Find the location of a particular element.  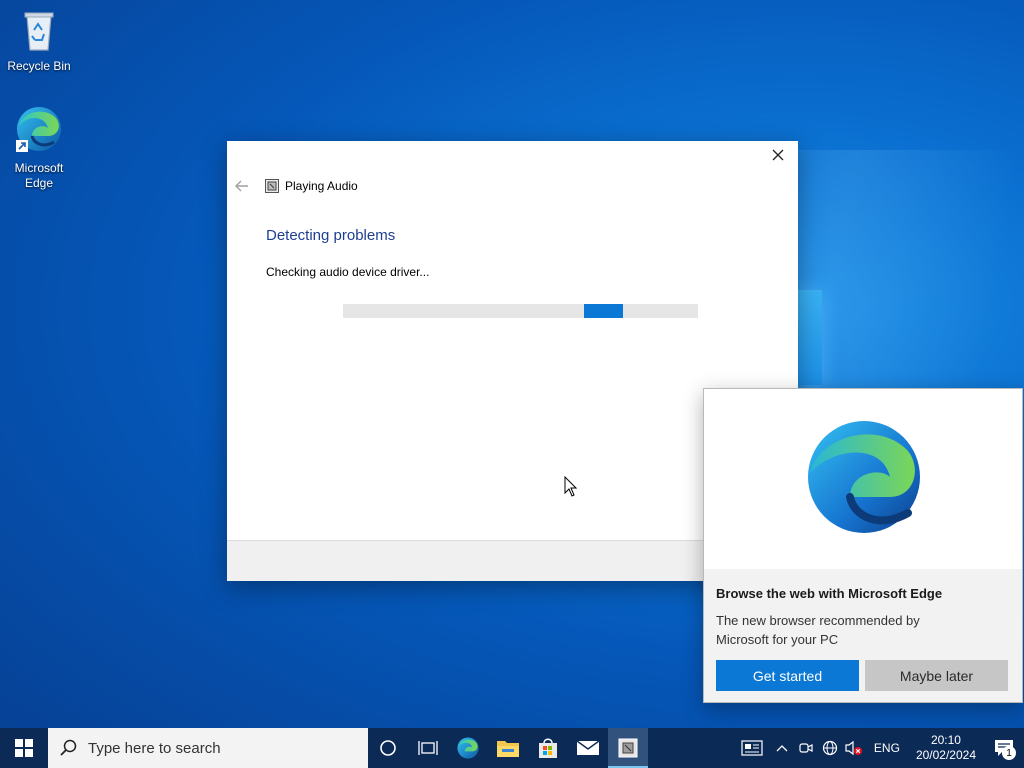

volume-button is located at coordinates (854, 748).